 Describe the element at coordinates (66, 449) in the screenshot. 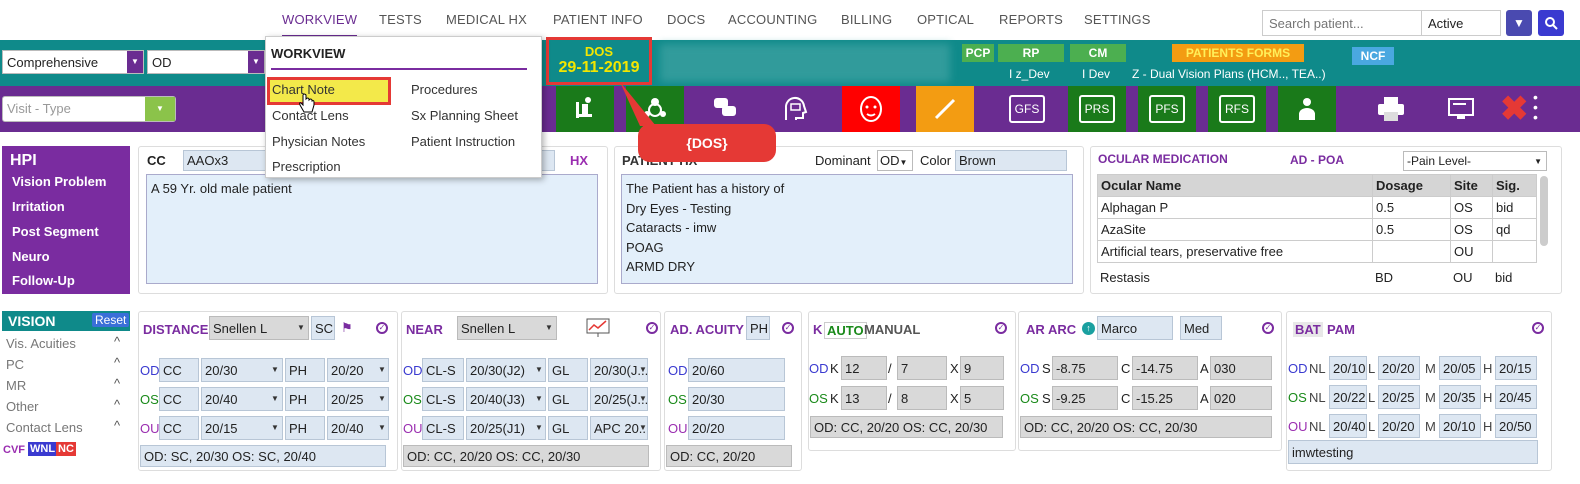

I see `nc-button: NC` at that location.